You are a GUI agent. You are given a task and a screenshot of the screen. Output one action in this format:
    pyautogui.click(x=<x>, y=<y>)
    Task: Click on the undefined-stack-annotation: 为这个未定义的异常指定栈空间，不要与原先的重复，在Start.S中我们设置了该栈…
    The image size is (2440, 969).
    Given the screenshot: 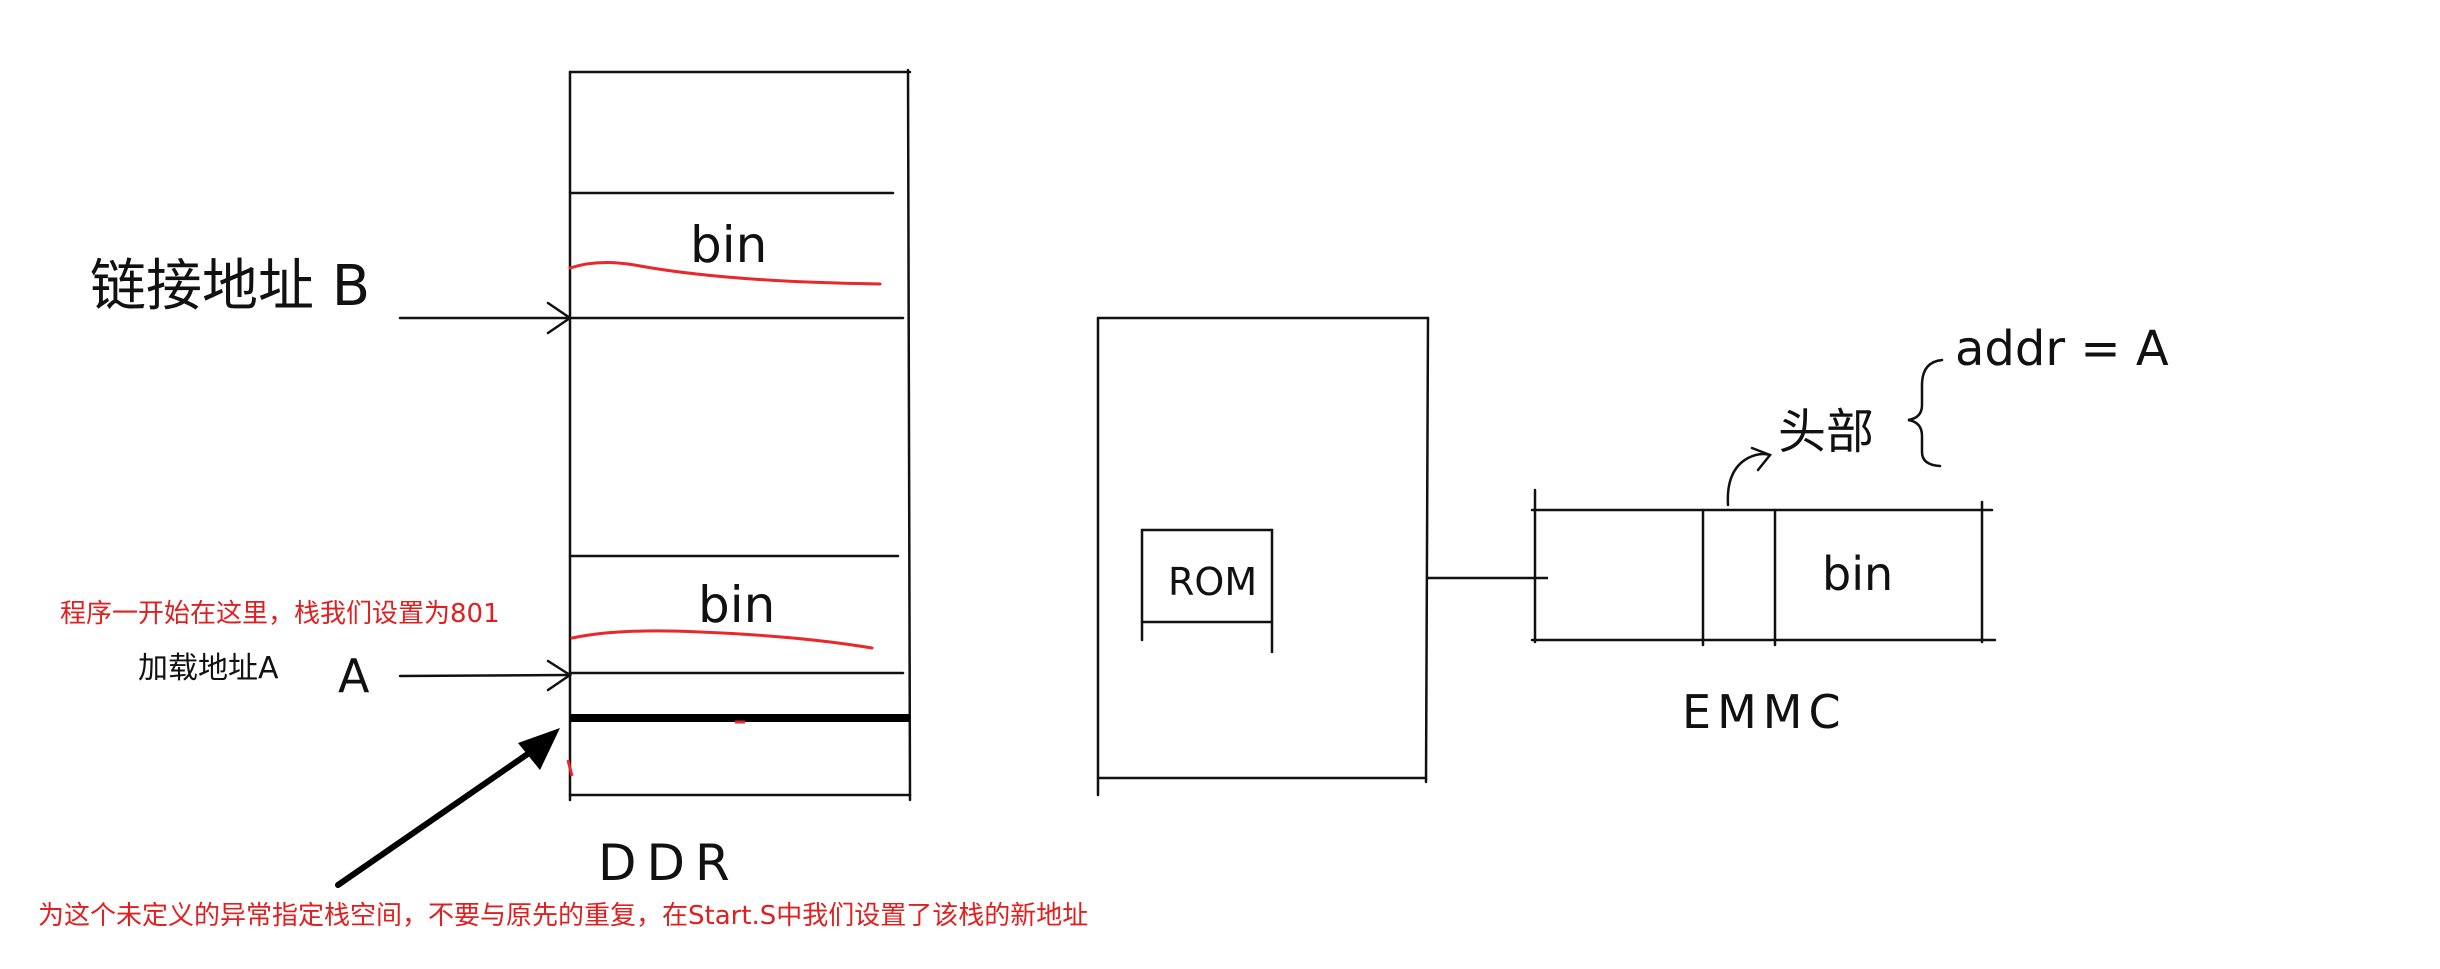 What is the action you would take?
    pyautogui.click(x=563, y=916)
    